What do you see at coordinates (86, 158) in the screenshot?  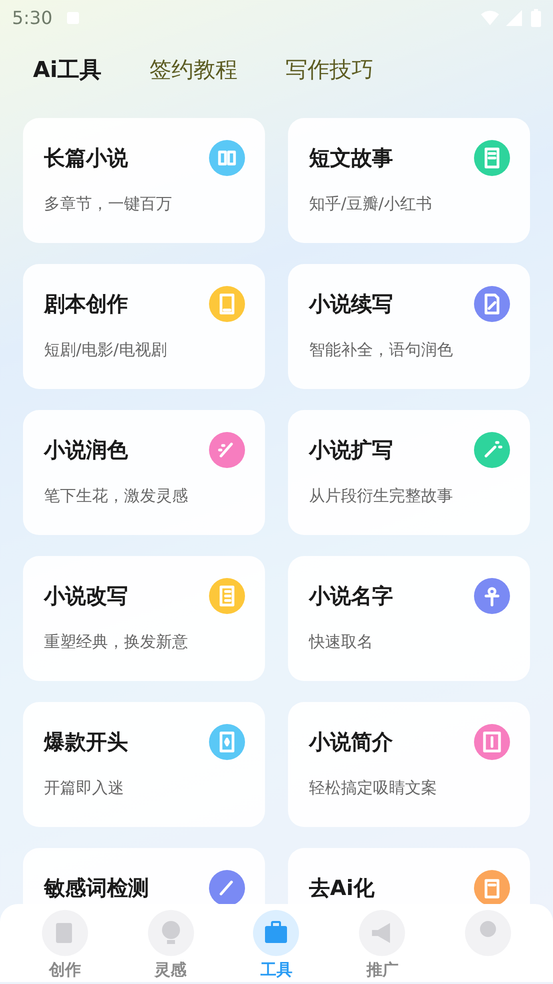 I see `card-title: 长篇小说` at bounding box center [86, 158].